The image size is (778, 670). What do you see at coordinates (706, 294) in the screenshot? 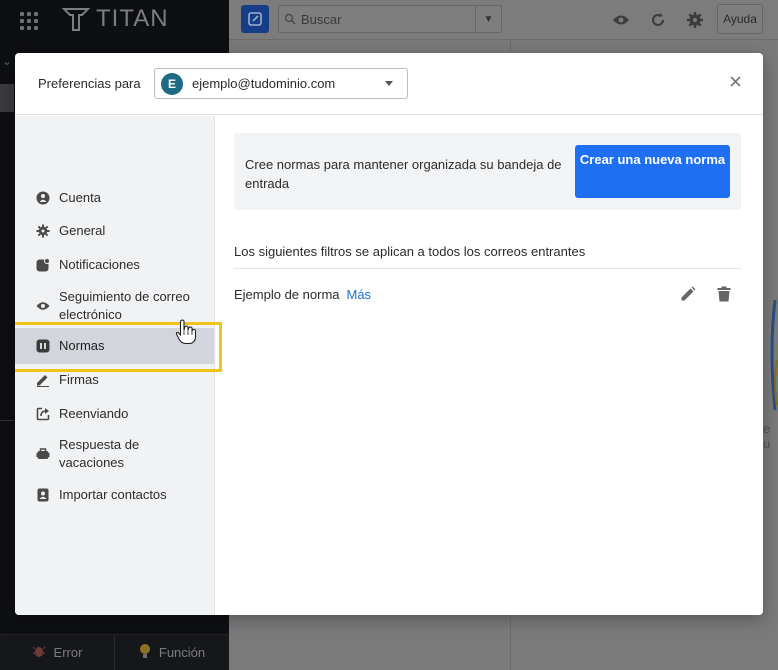
I see `rule-actions` at bounding box center [706, 294].